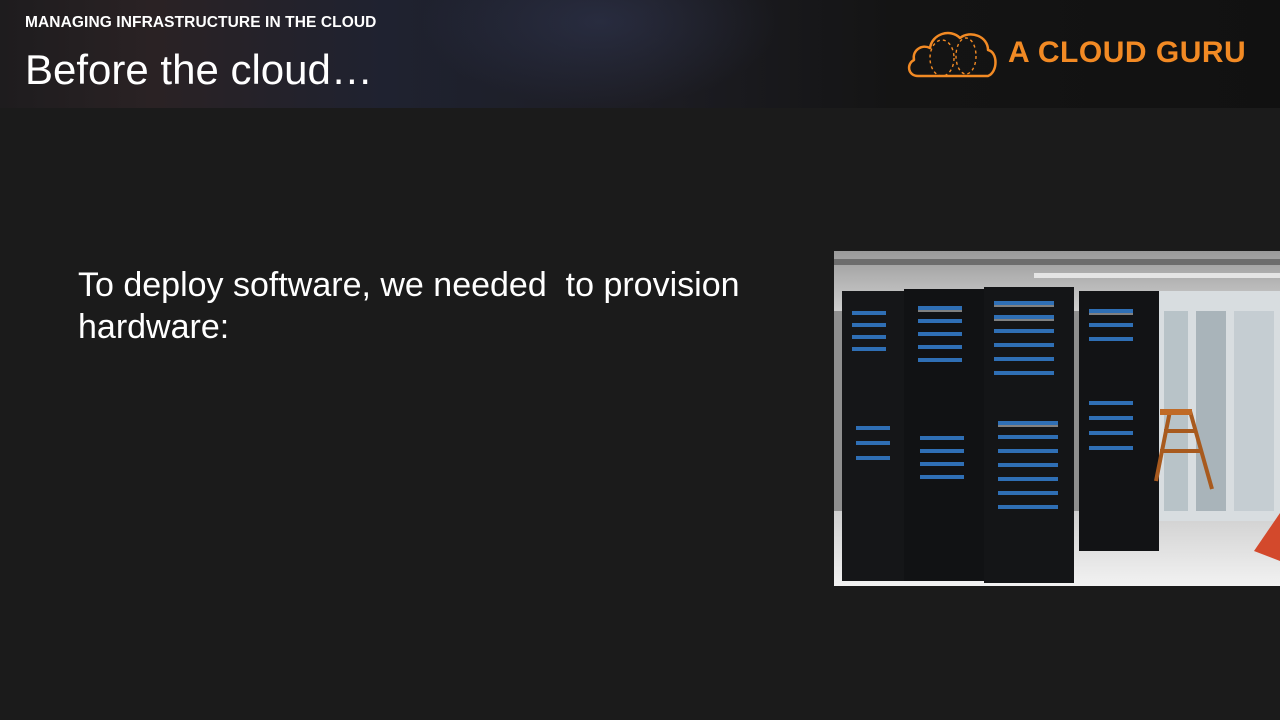 This screenshot has width=1280, height=720. What do you see at coordinates (201, 22) in the screenshot?
I see `course-title: MANAGING INFRASTRUCTURE IN THE CLOUD` at bounding box center [201, 22].